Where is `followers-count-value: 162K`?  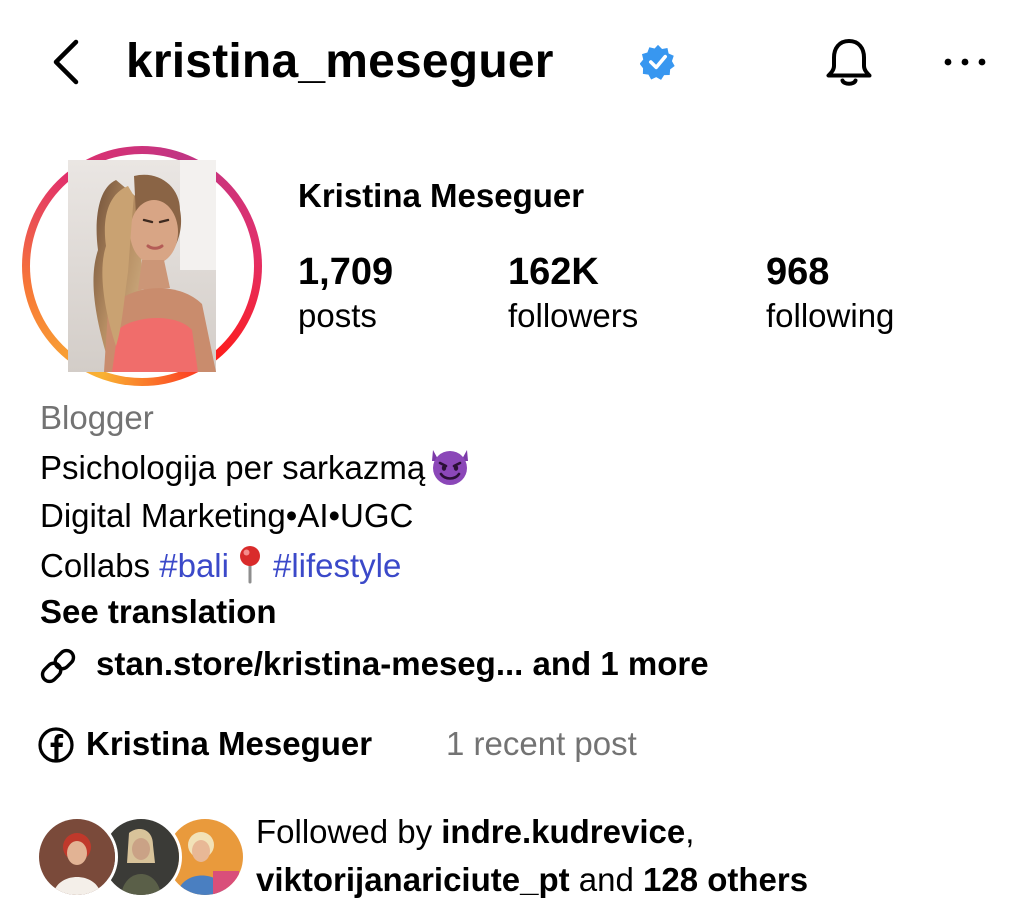
followers-count-value: 162K is located at coordinates (553, 272).